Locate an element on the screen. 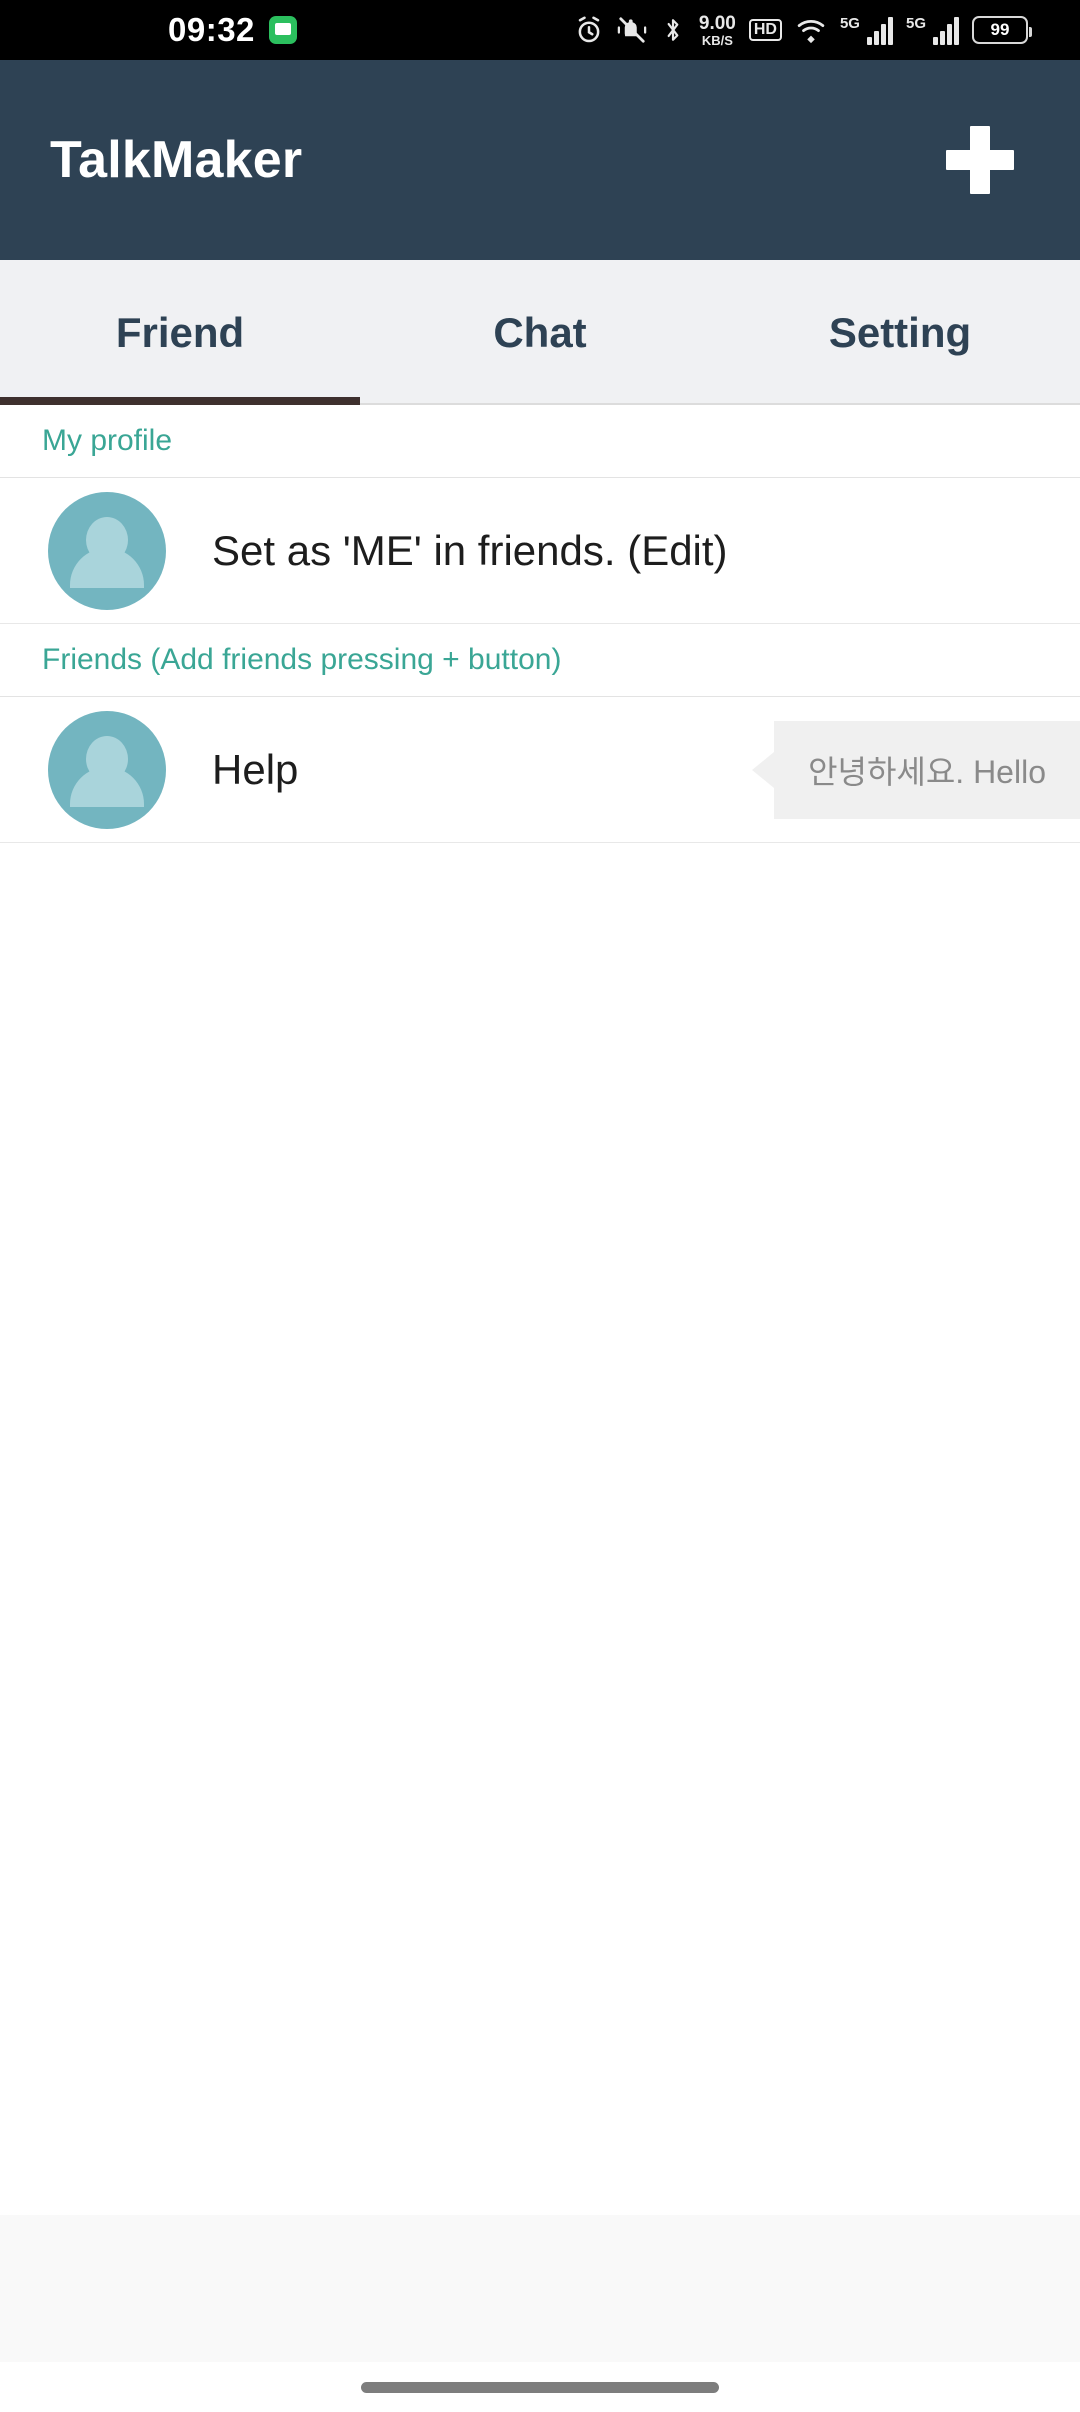  wifi-icon is located at coordinates (811, 32).